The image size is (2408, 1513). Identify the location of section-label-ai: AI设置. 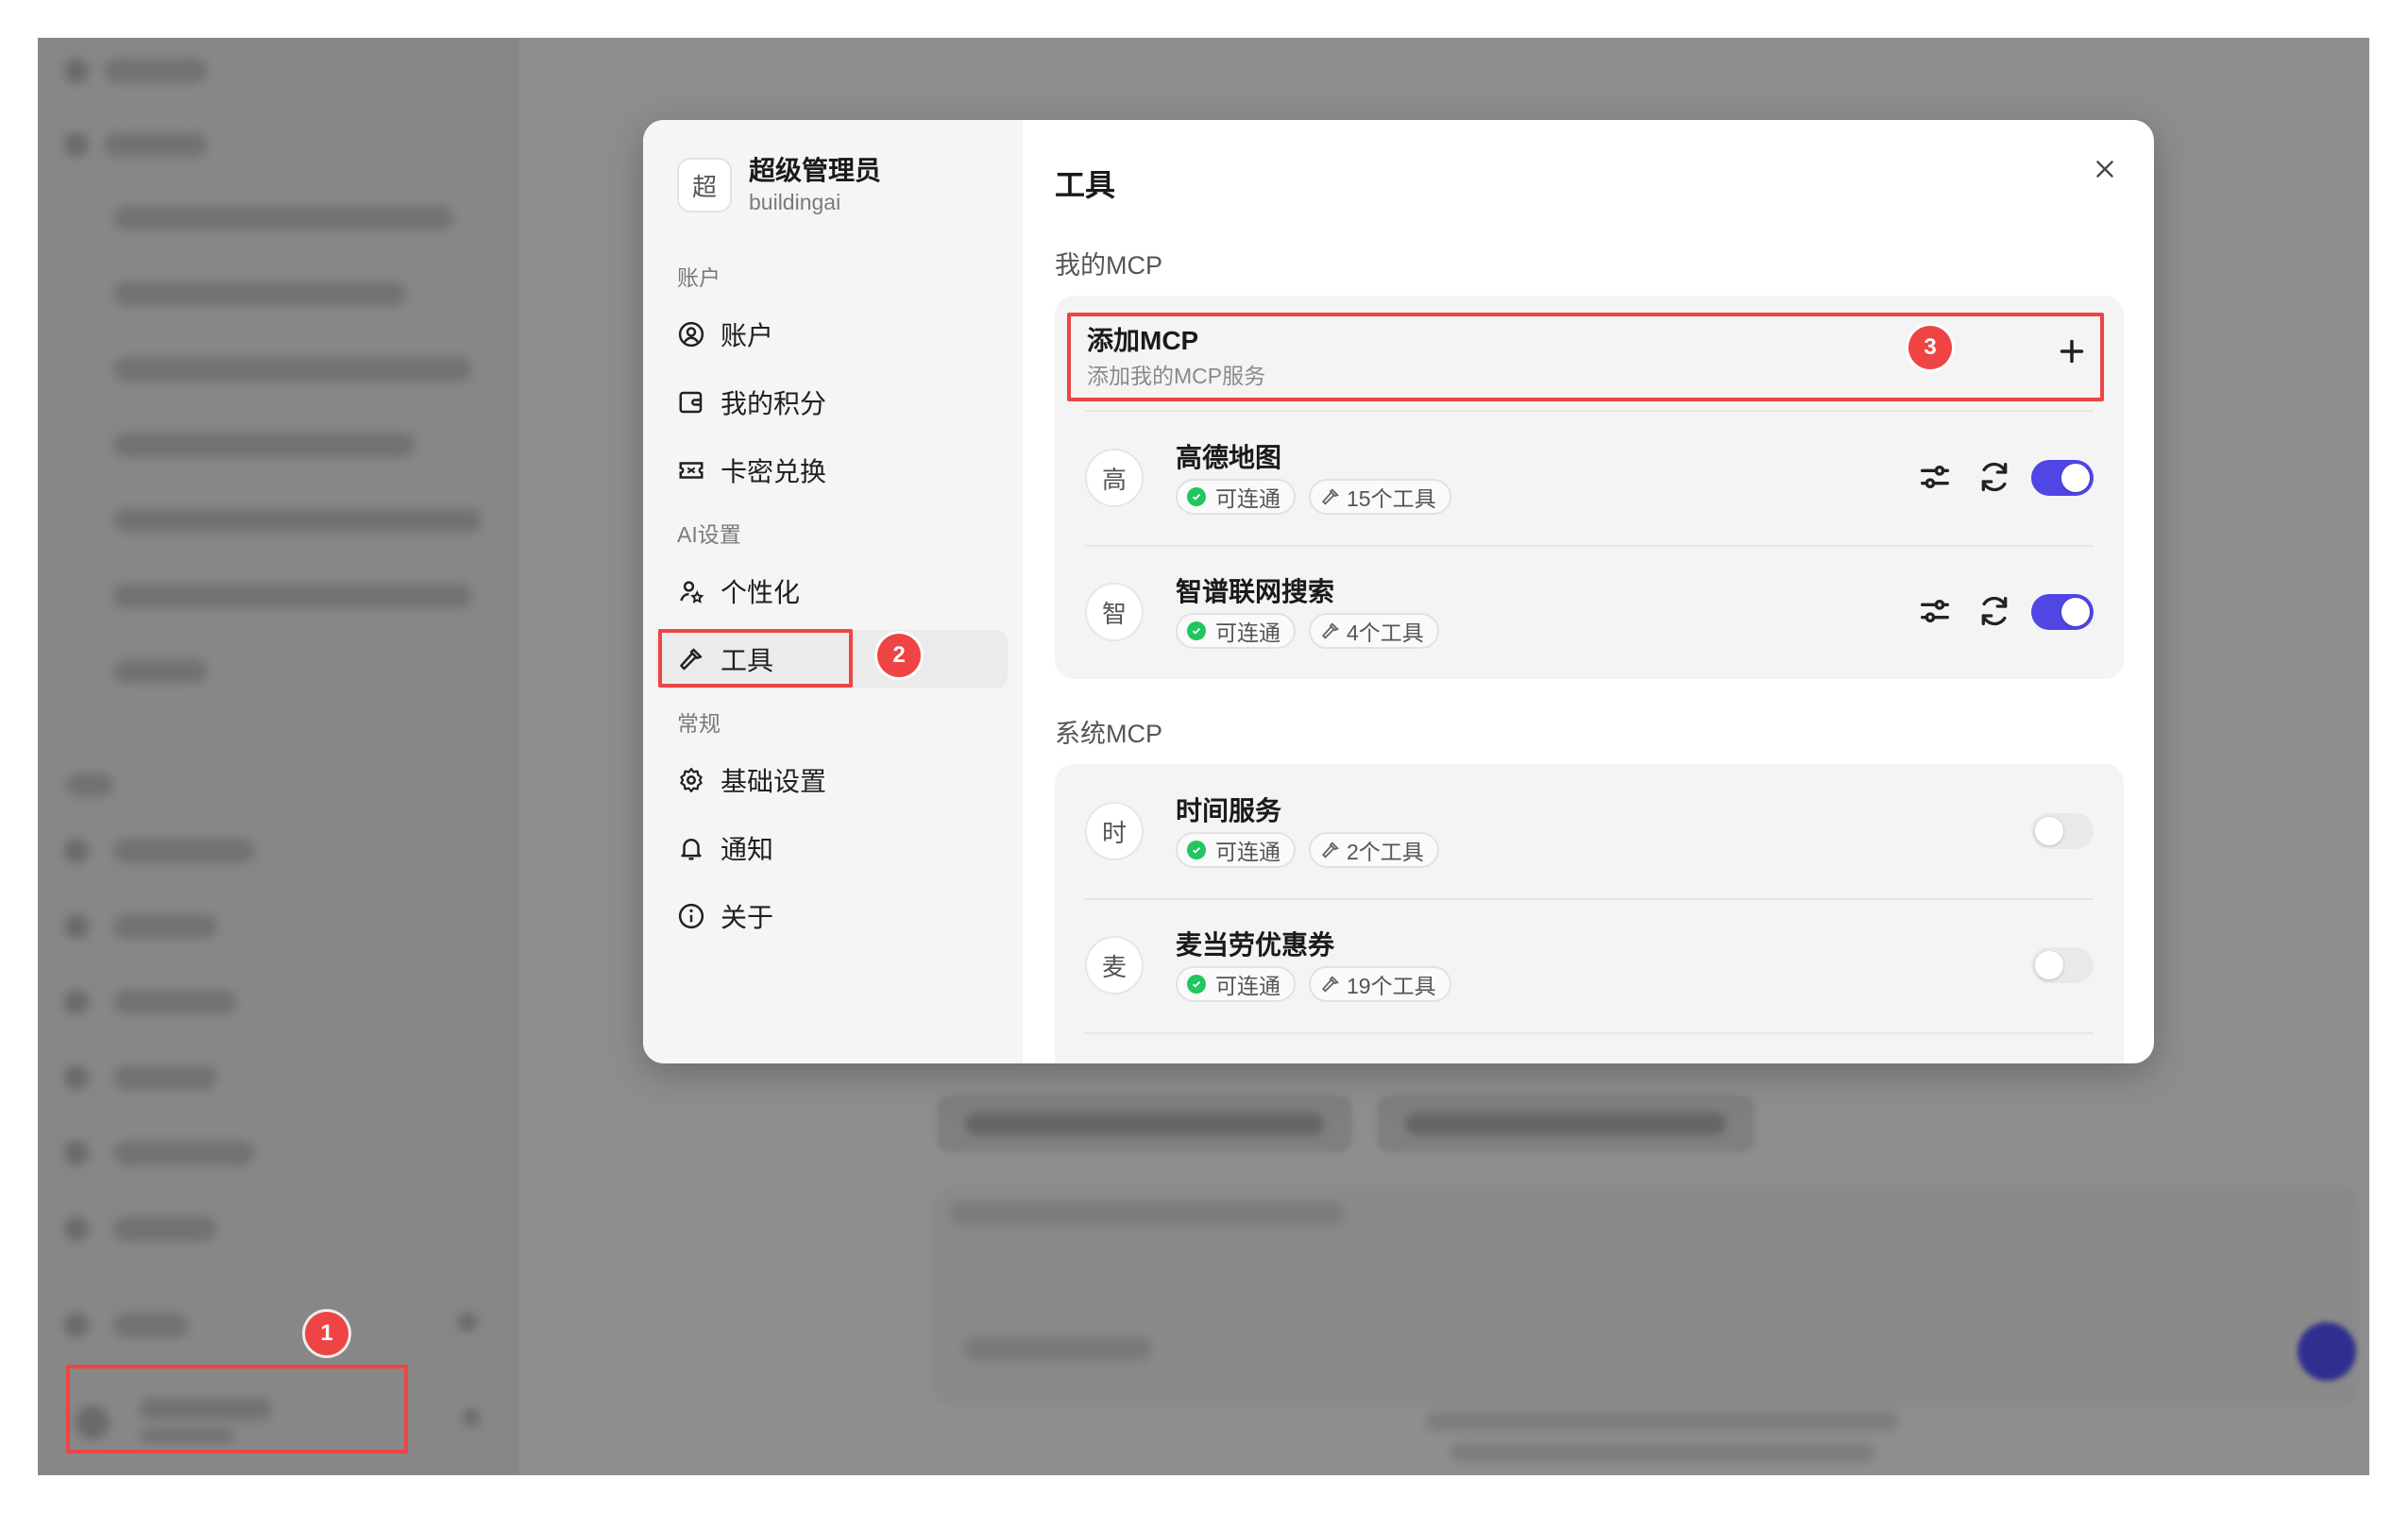
(709, 534).